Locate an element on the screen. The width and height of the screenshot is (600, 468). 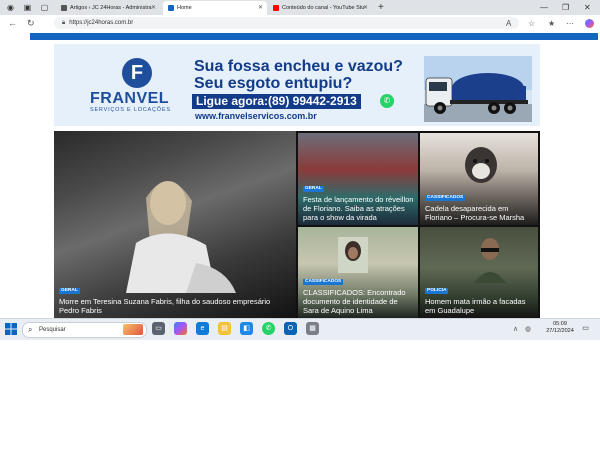
file-explorer-icon: ▤ is located at coordinates (224, 328).